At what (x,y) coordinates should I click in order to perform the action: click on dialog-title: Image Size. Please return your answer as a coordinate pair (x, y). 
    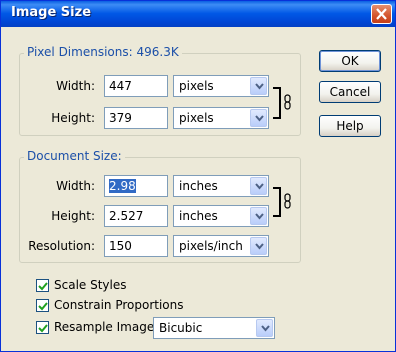
    Looking at the image, I should click on (51, 12).